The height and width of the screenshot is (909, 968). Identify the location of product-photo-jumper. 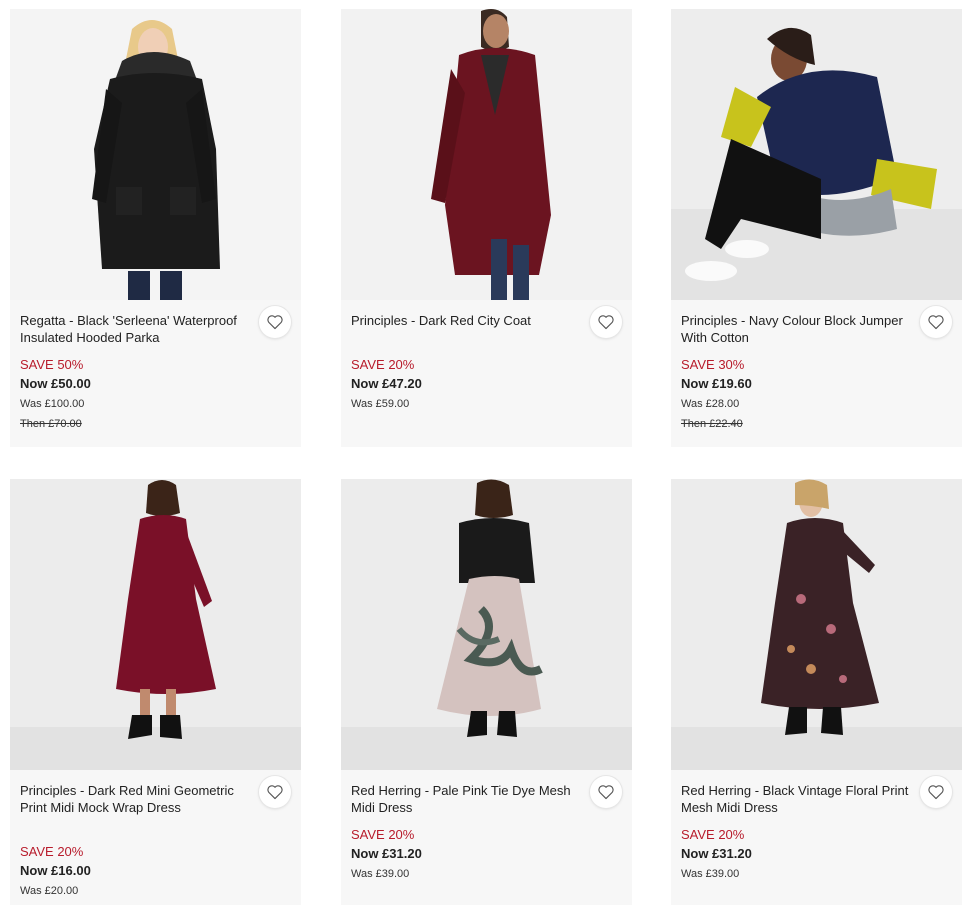
(816, 154).